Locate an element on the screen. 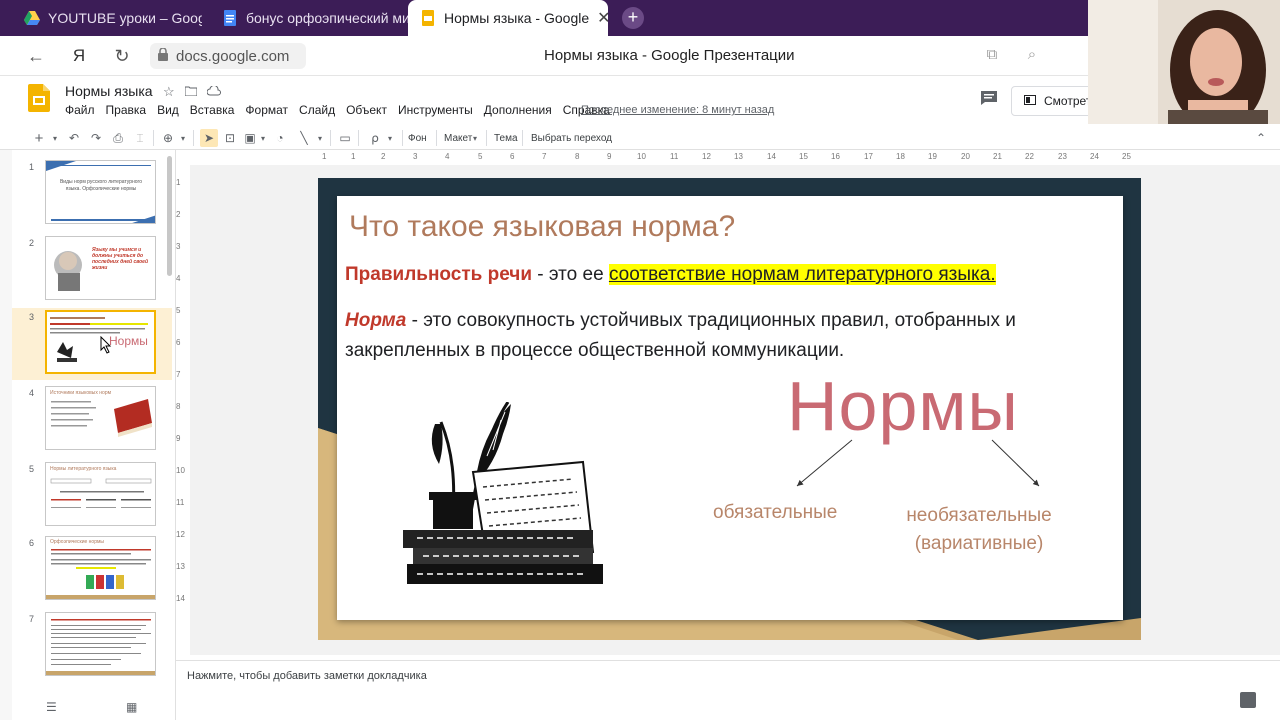 This screenshot has width=1280, height=720. transition-button: Выбрать переход is located at coordinates (571, 138).